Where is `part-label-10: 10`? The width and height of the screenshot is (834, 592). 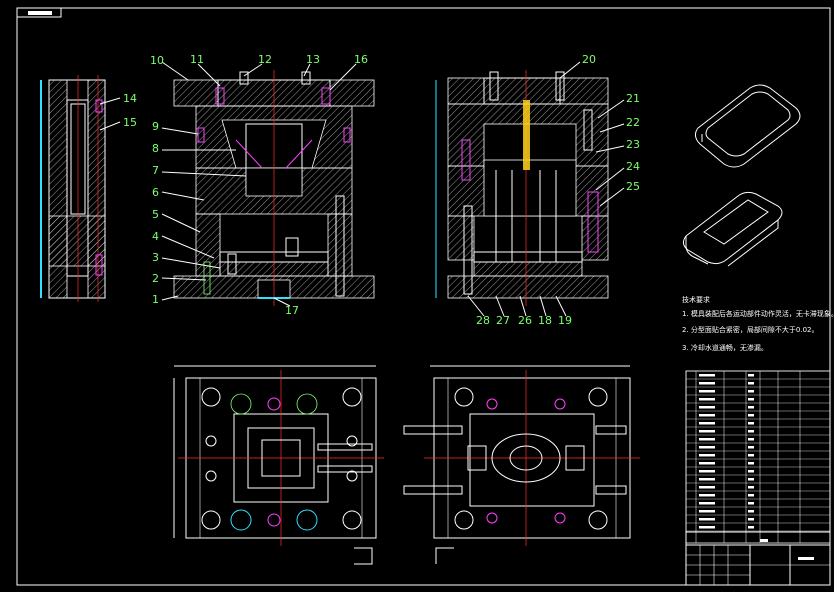
part-label-10: 10 is located at coordinates (157, 60).